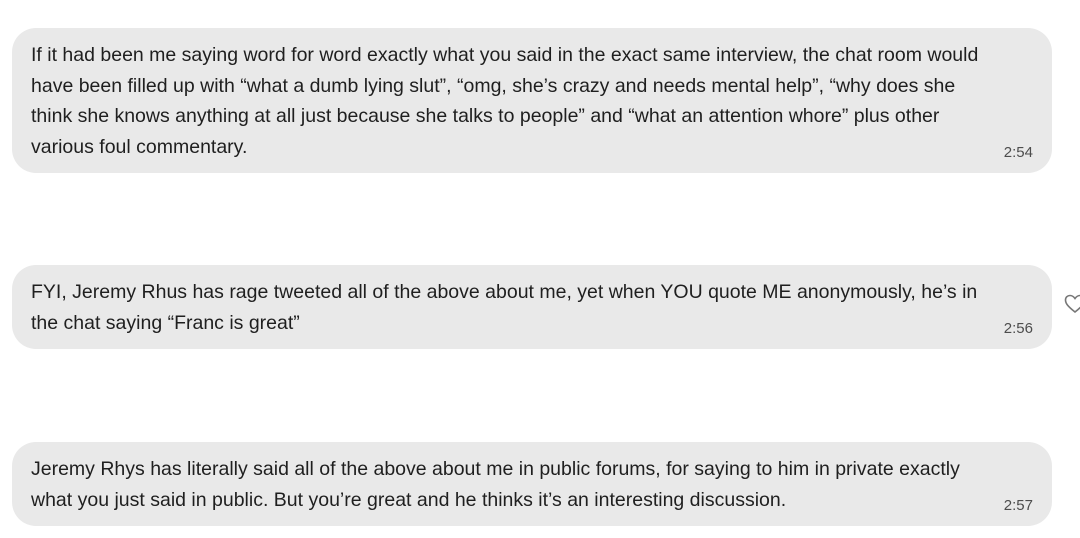 The width and height of the screenshot is (1080, 538). Describe the element at coordinates (1018, 328) in the screenshot. I see `message-timestamp: 2:56` at that location.